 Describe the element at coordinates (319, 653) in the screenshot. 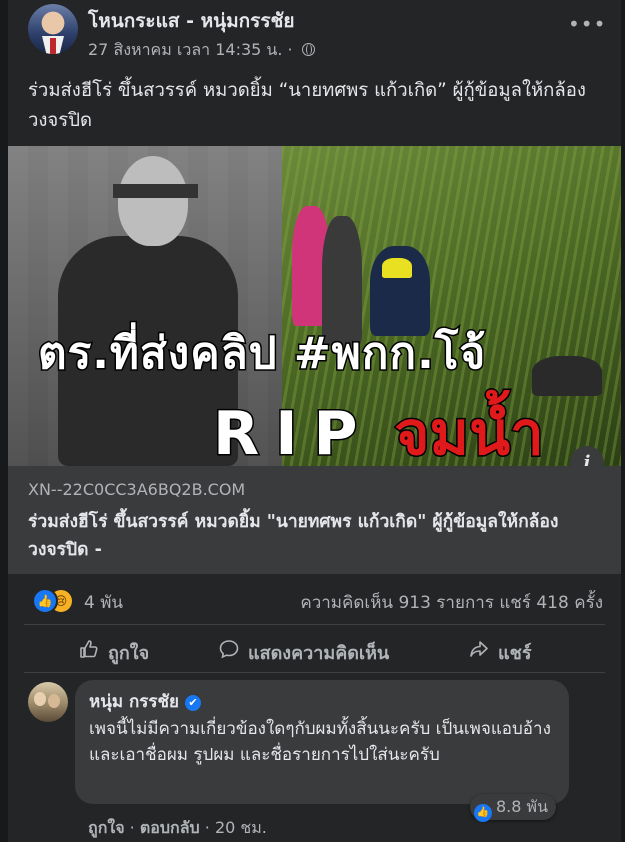

I see `comment-label: แสดงความคิดเห็น` at that location.